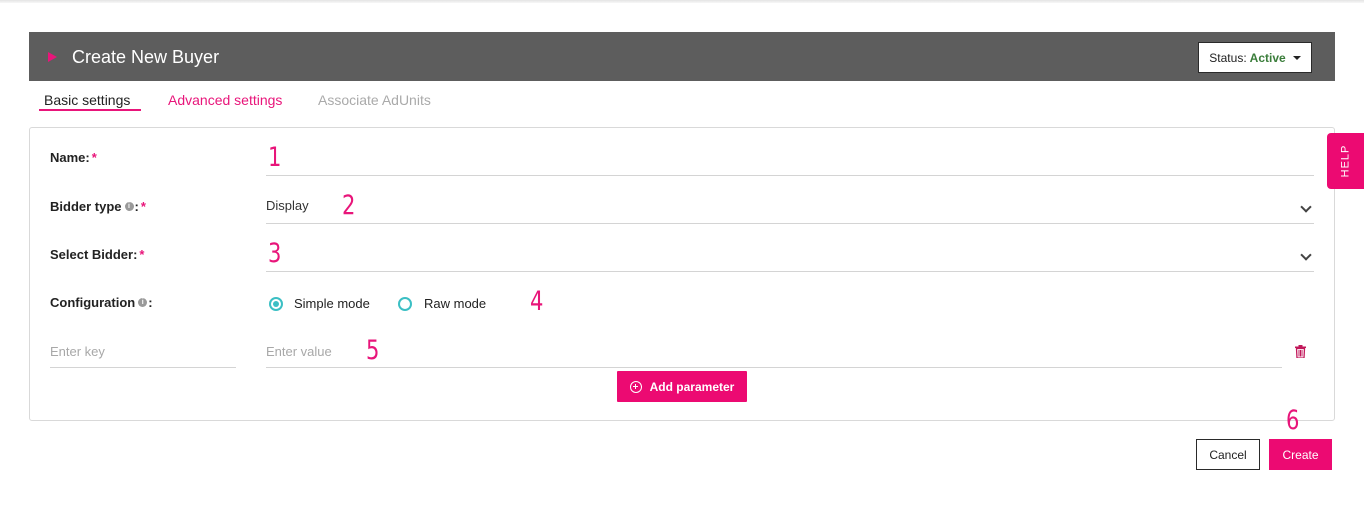 This screenshot has height=512, width=1364. What do you see at coordinates (455, 303) in the screenshot?
I see `raw-mode-label: Raw mode` at bounding box center [455, 303].